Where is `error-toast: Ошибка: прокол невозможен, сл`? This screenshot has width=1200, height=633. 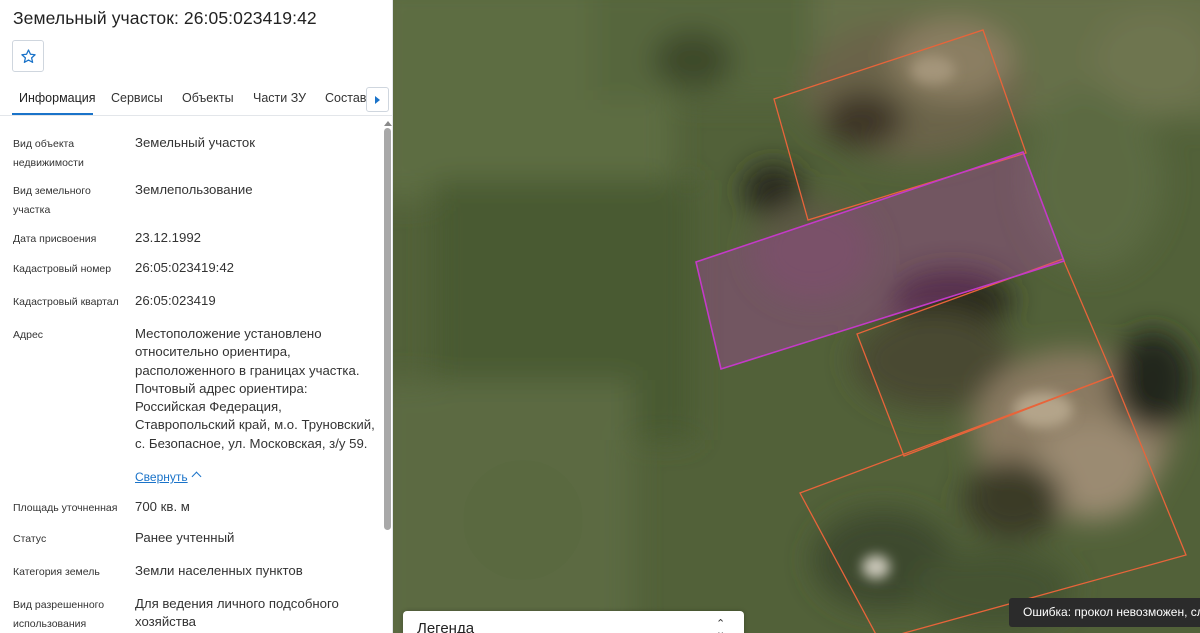 error-toast: Ошибка: прокол невозможен, сл is located at coordinates (1104, 612).